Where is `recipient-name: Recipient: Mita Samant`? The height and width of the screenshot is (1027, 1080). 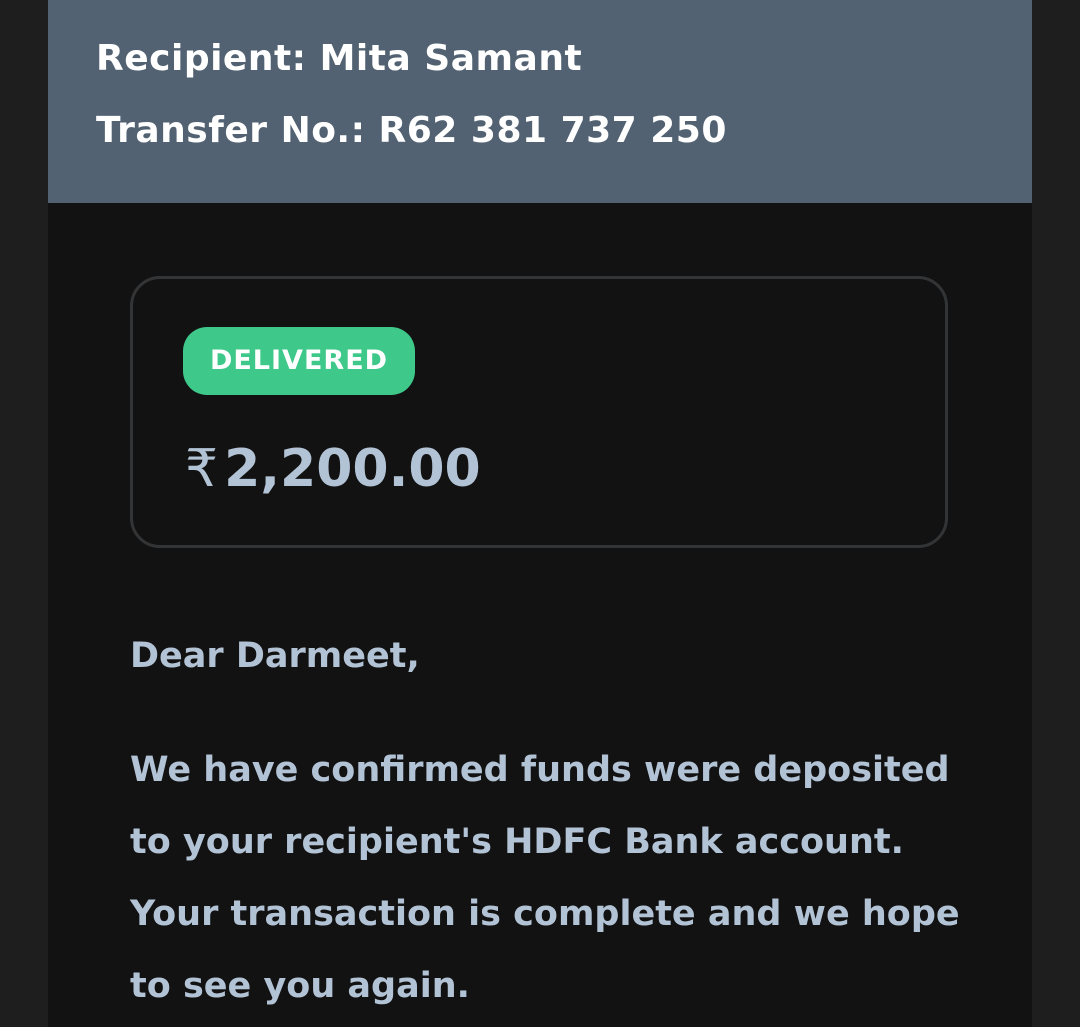
recipient-name: Recipient: Mita Samant is located at coordinates (339, 58).